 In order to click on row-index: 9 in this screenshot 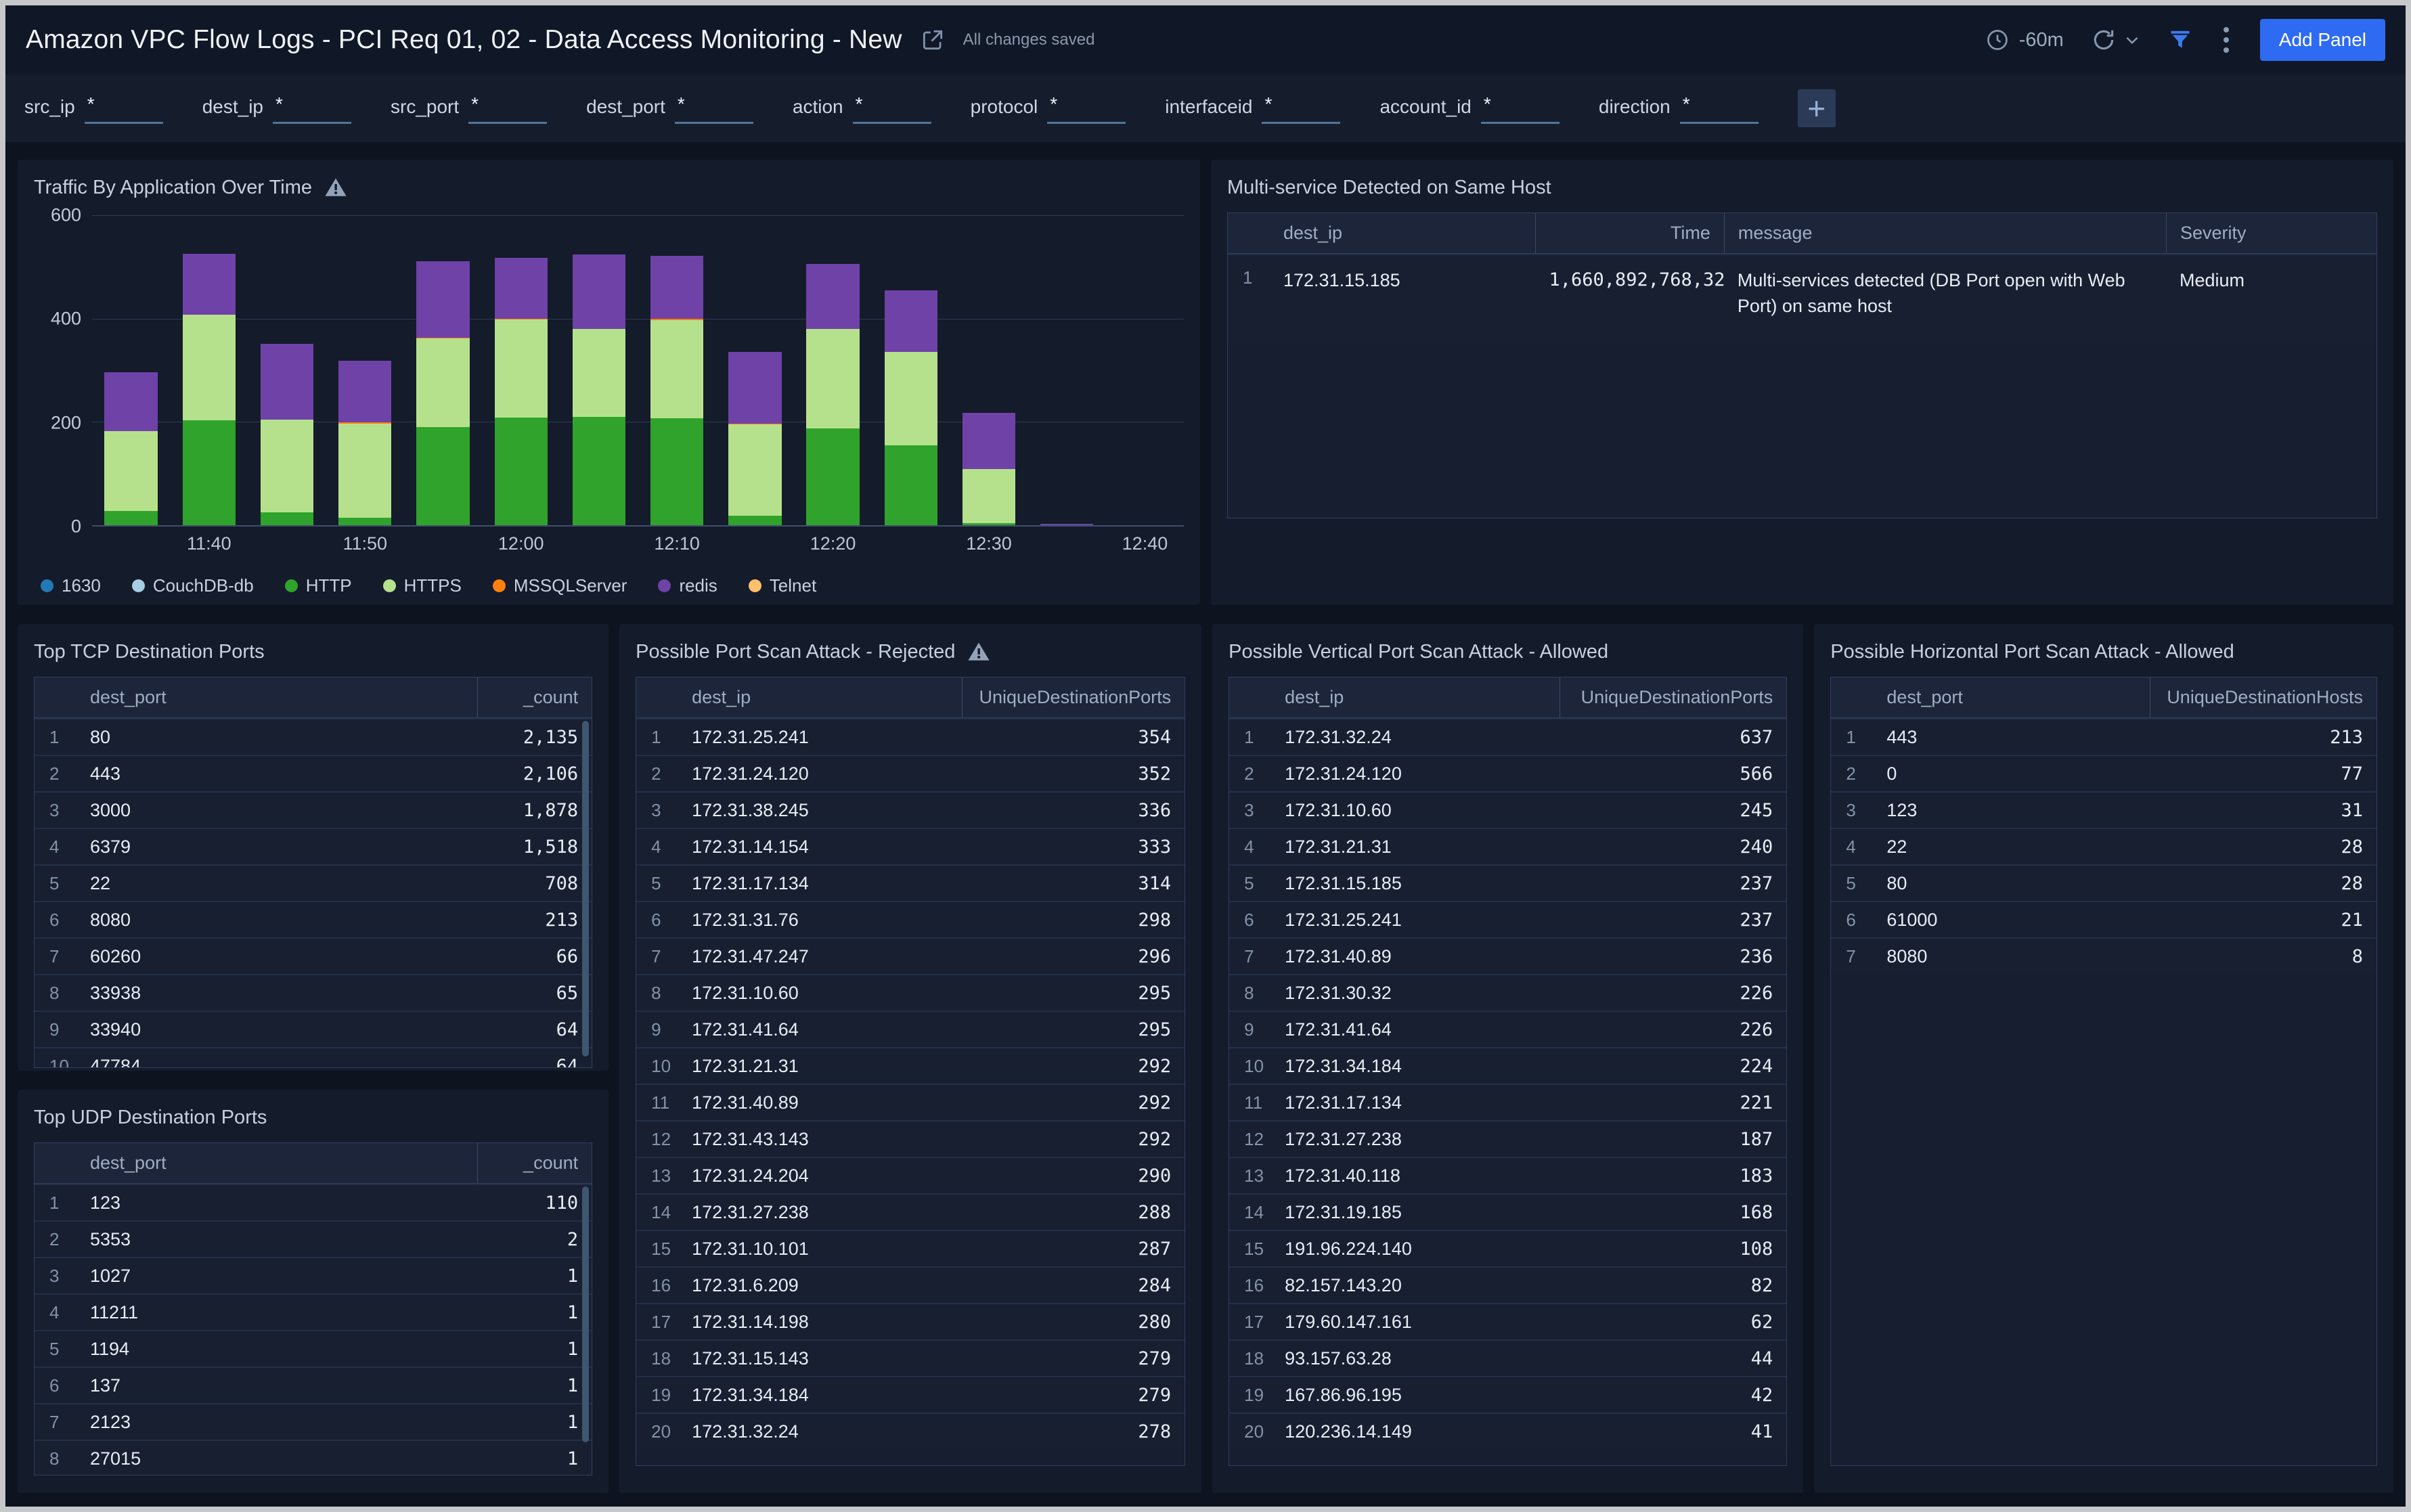, I will do `click(656, 1029)`.